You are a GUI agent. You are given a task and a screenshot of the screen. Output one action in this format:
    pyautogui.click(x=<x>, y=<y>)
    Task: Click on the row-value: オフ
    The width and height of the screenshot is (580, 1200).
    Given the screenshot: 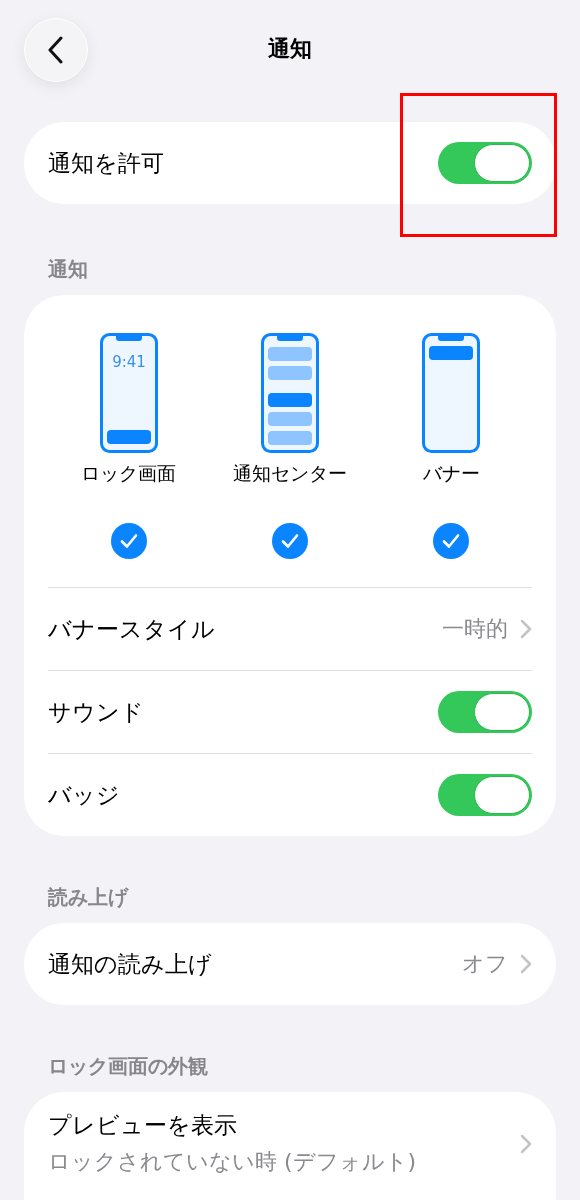 What is the action you would take?
    pyautogui.click(x=485, y=964)
    